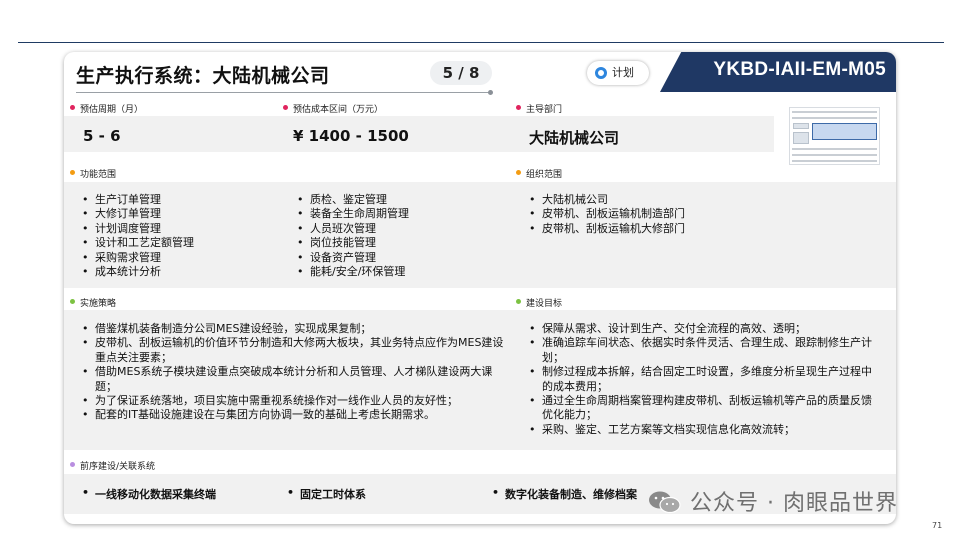 This screenshot has height=540, width=960. I want to click on list-item: 采购、鉴定、工艺方案等文档实现信息化高效流转；, so click(703, 430).